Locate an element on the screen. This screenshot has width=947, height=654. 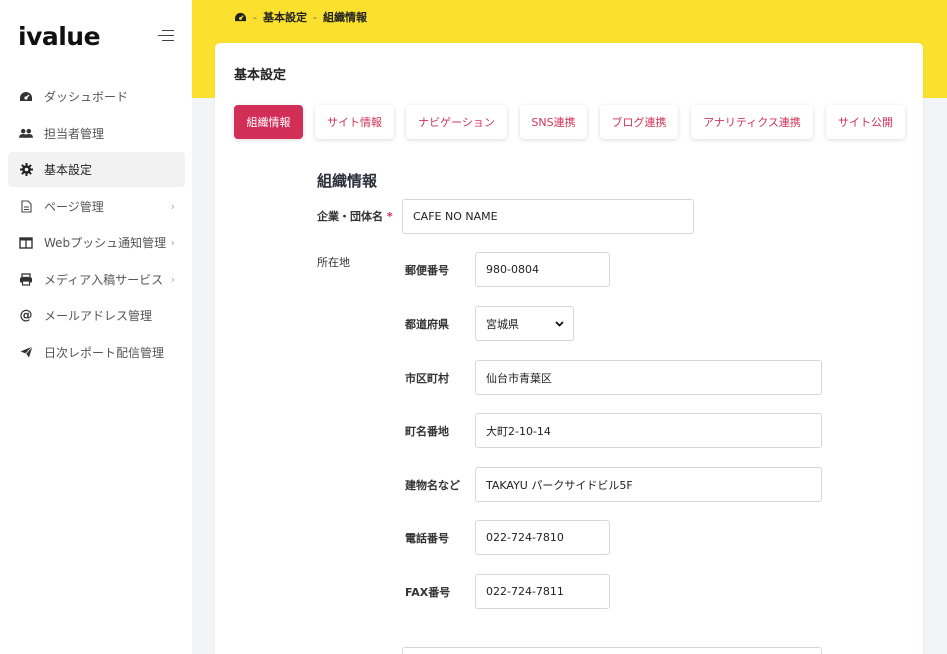
tab-organization: 組織情報 is located at coordinates (268, 122).